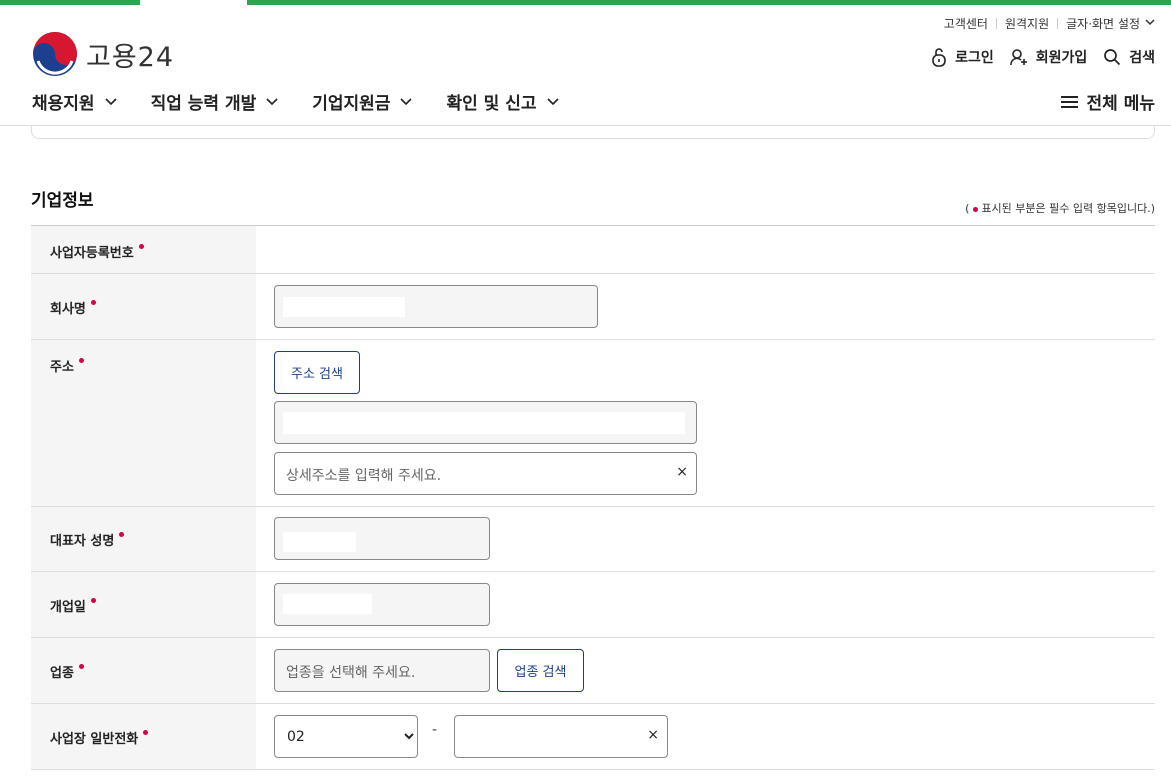 The height and width of the screenshot is (782, 1171). Describe the element at coordinates (1061, 58) in the screenshot. I see `signup-label: 회원가입` at that location.